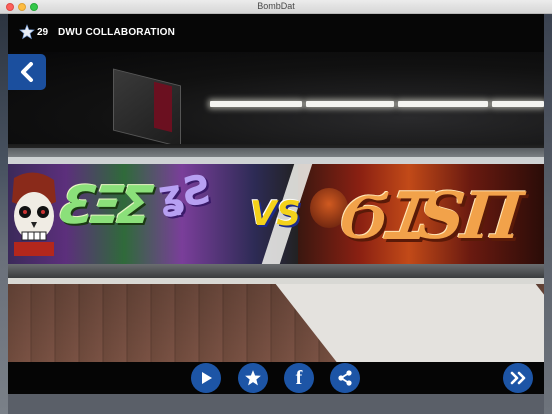 The image size is (552, 414). Describe the element at coordinates (276, 271) in the screenshot. I see `wall-base` at that location.